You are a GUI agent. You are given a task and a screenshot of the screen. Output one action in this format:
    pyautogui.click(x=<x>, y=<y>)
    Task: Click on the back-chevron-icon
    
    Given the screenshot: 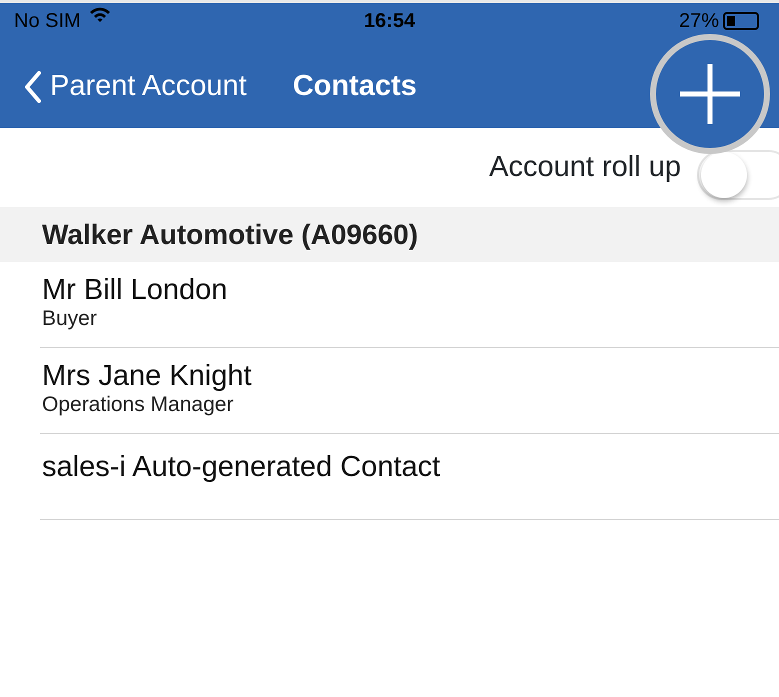 What is the action you would take?
    pyautogui.click(x=33, y=87)
    